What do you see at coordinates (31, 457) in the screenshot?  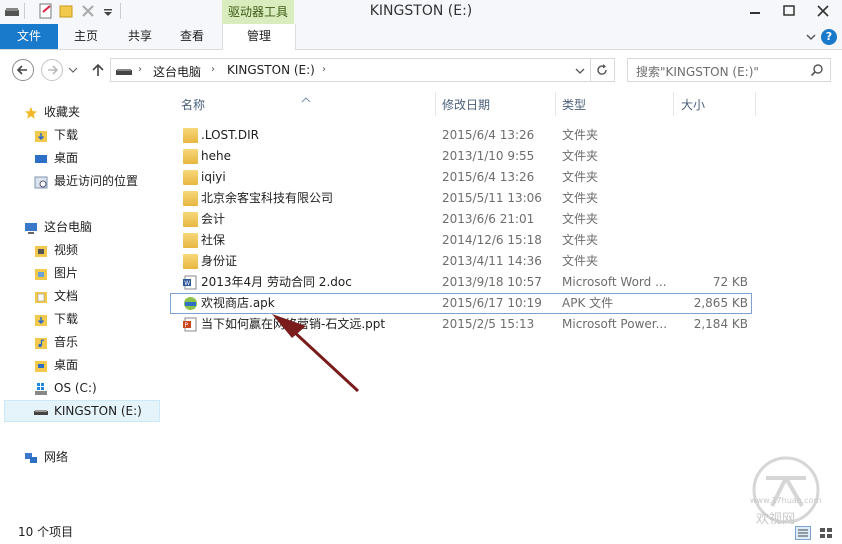 I see `network-icon` at bounding box center [31, 457].